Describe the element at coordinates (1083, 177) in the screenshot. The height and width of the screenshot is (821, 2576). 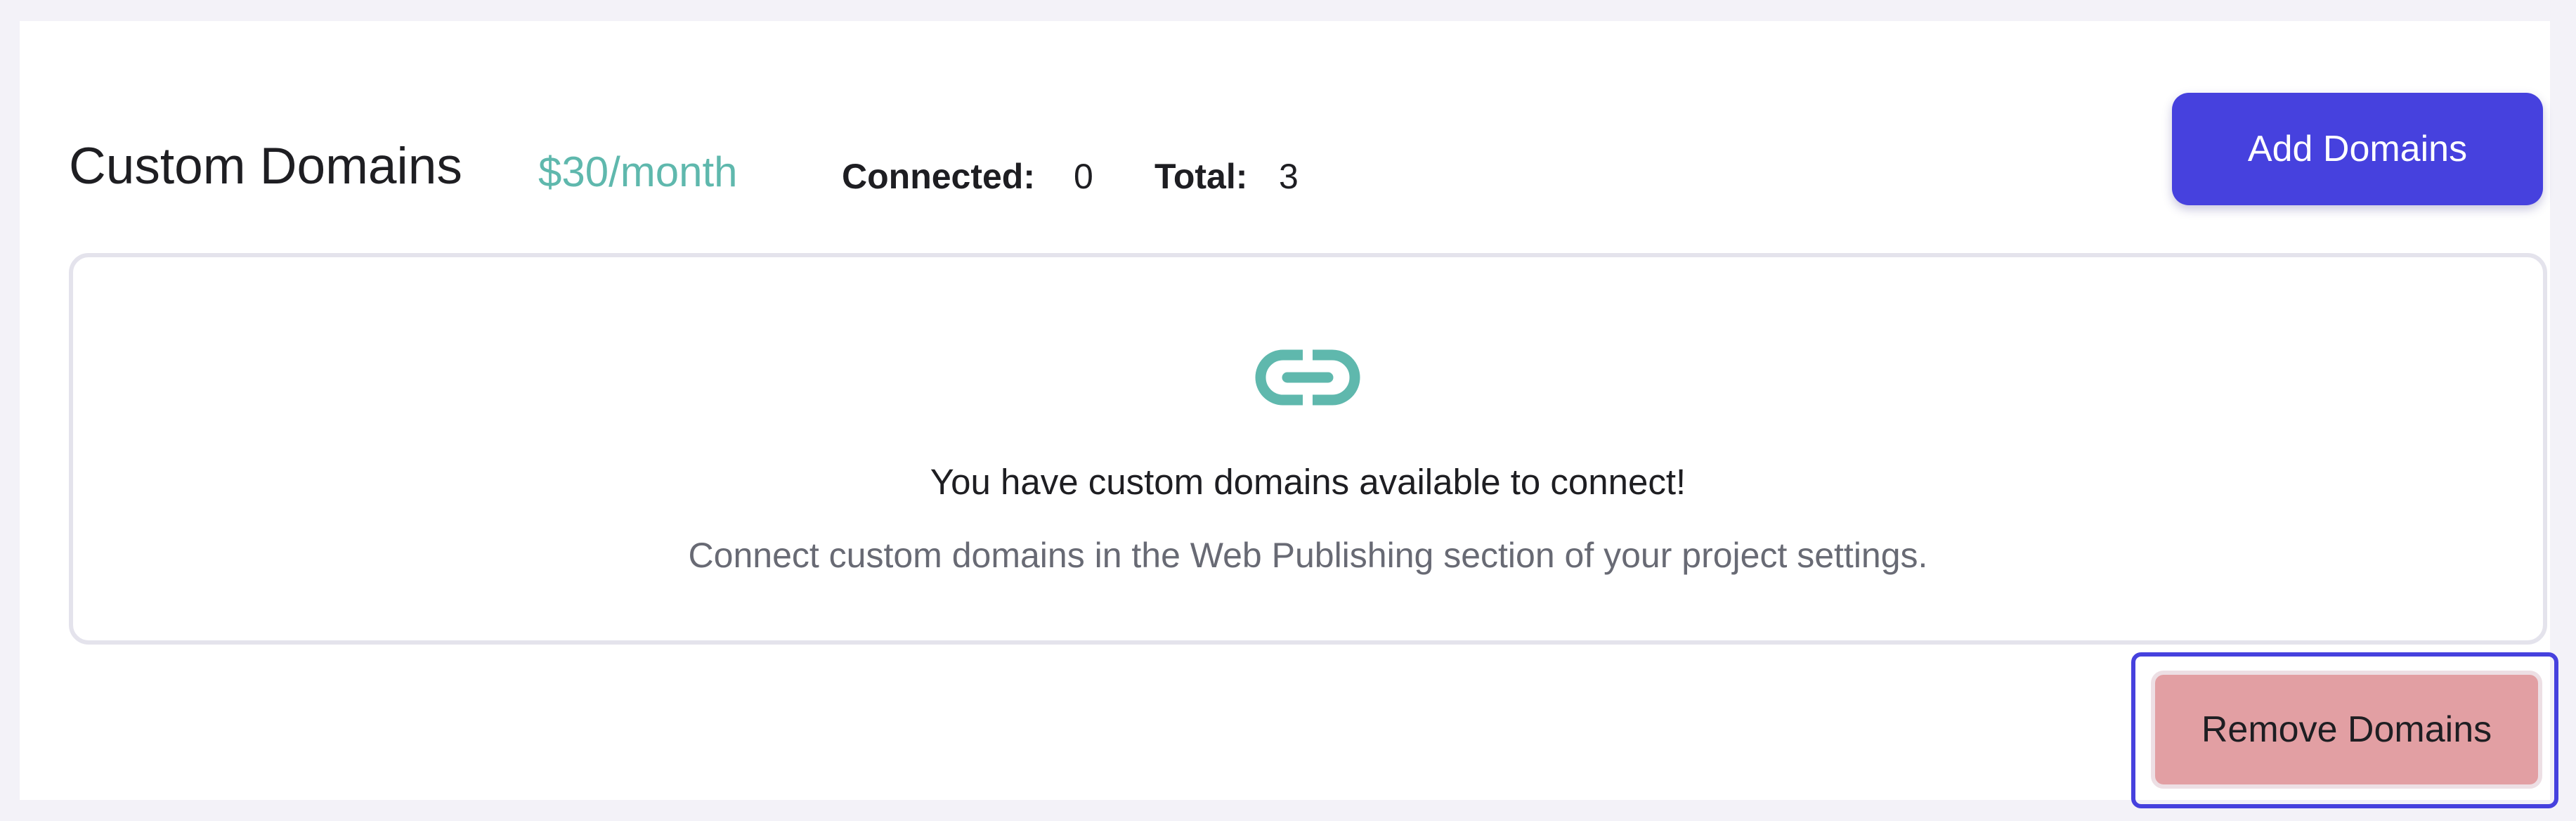
I see `connected-count: 0` at that location.